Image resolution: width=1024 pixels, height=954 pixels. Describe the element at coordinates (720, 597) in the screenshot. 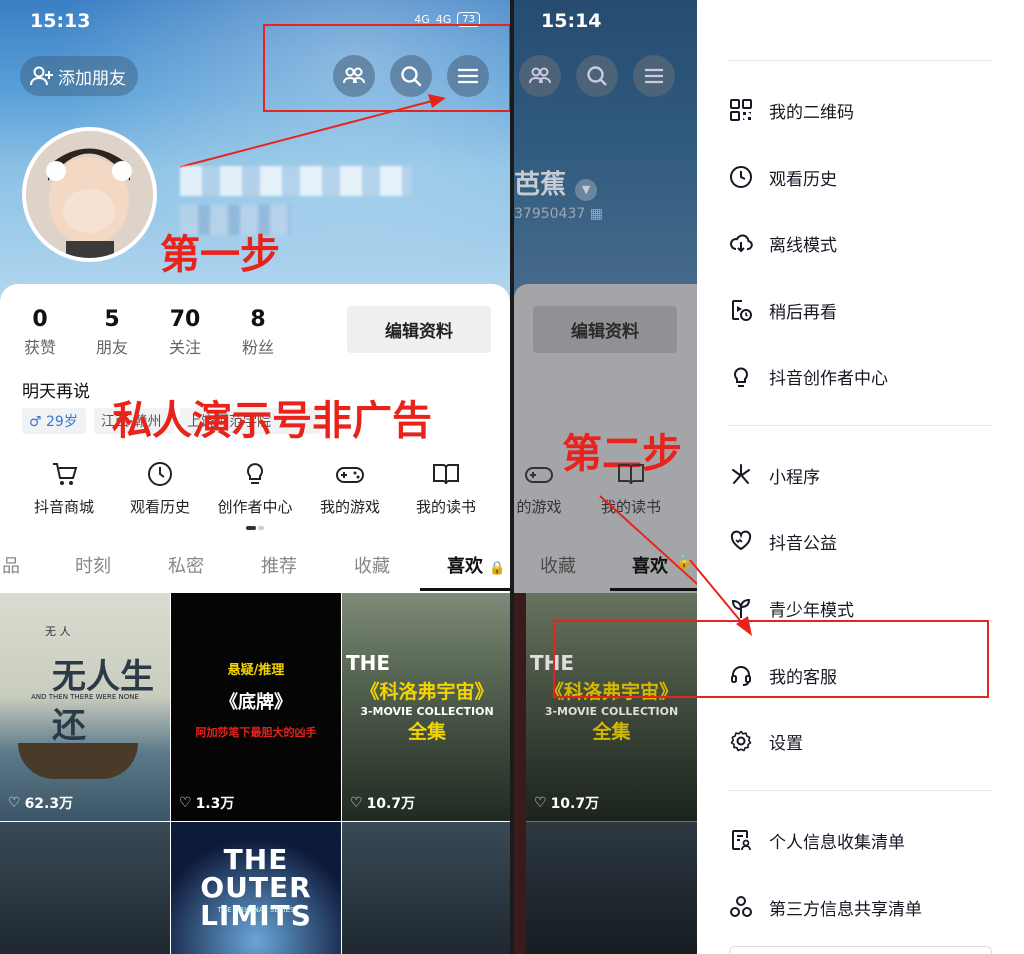

I see `annotation-arrow-step2-head` at that location.